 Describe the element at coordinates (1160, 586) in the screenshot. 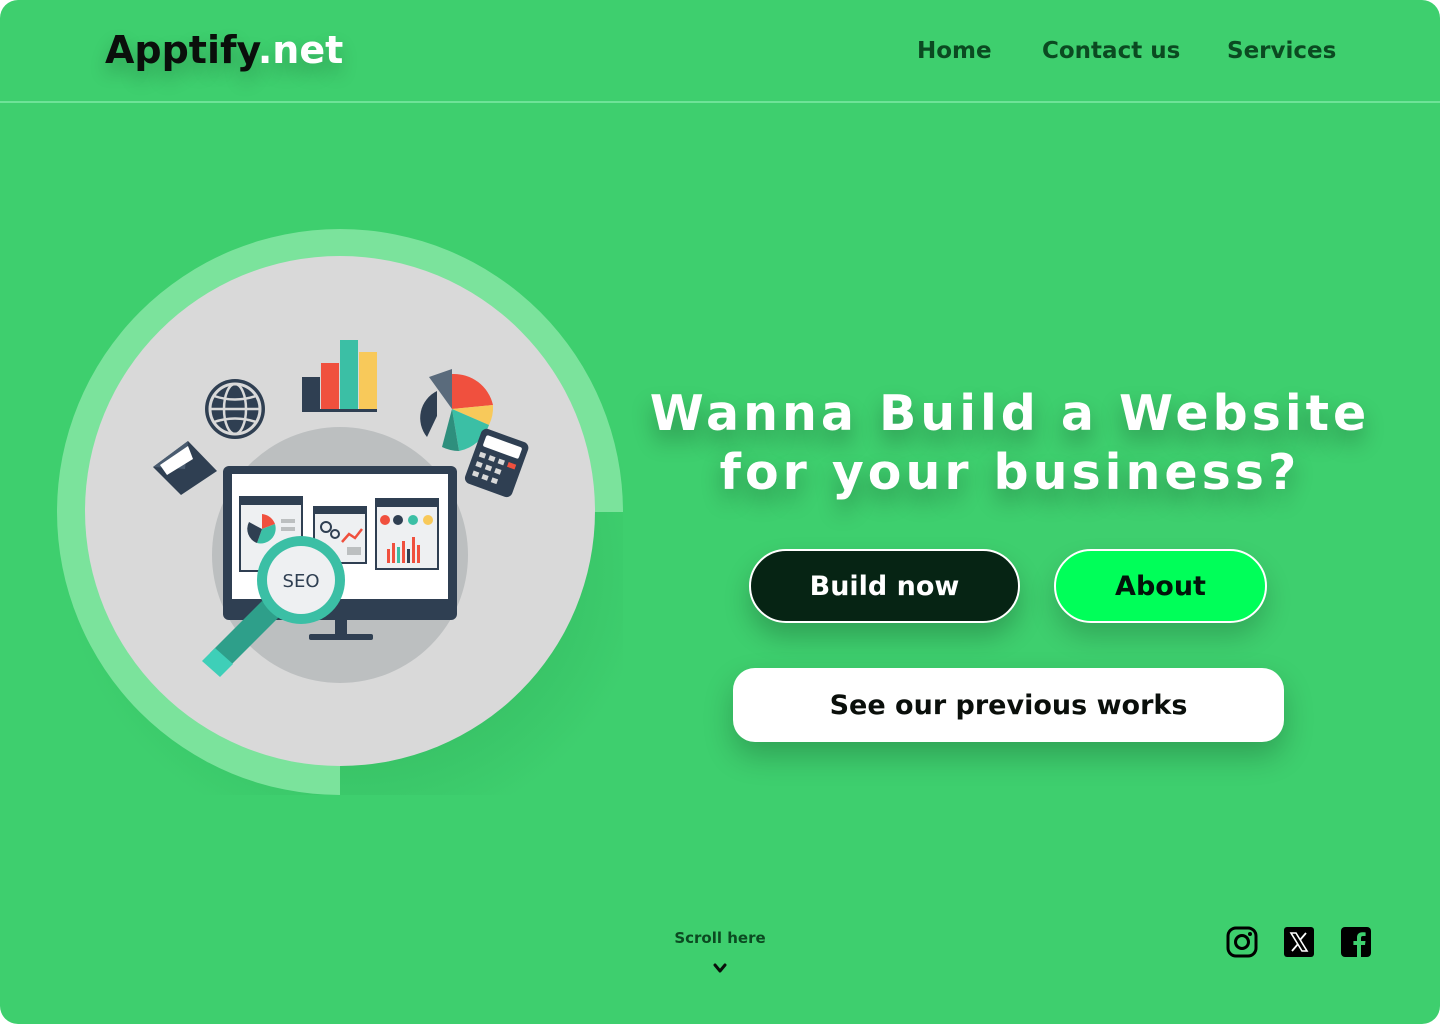

I see `about-button: About` at that location.